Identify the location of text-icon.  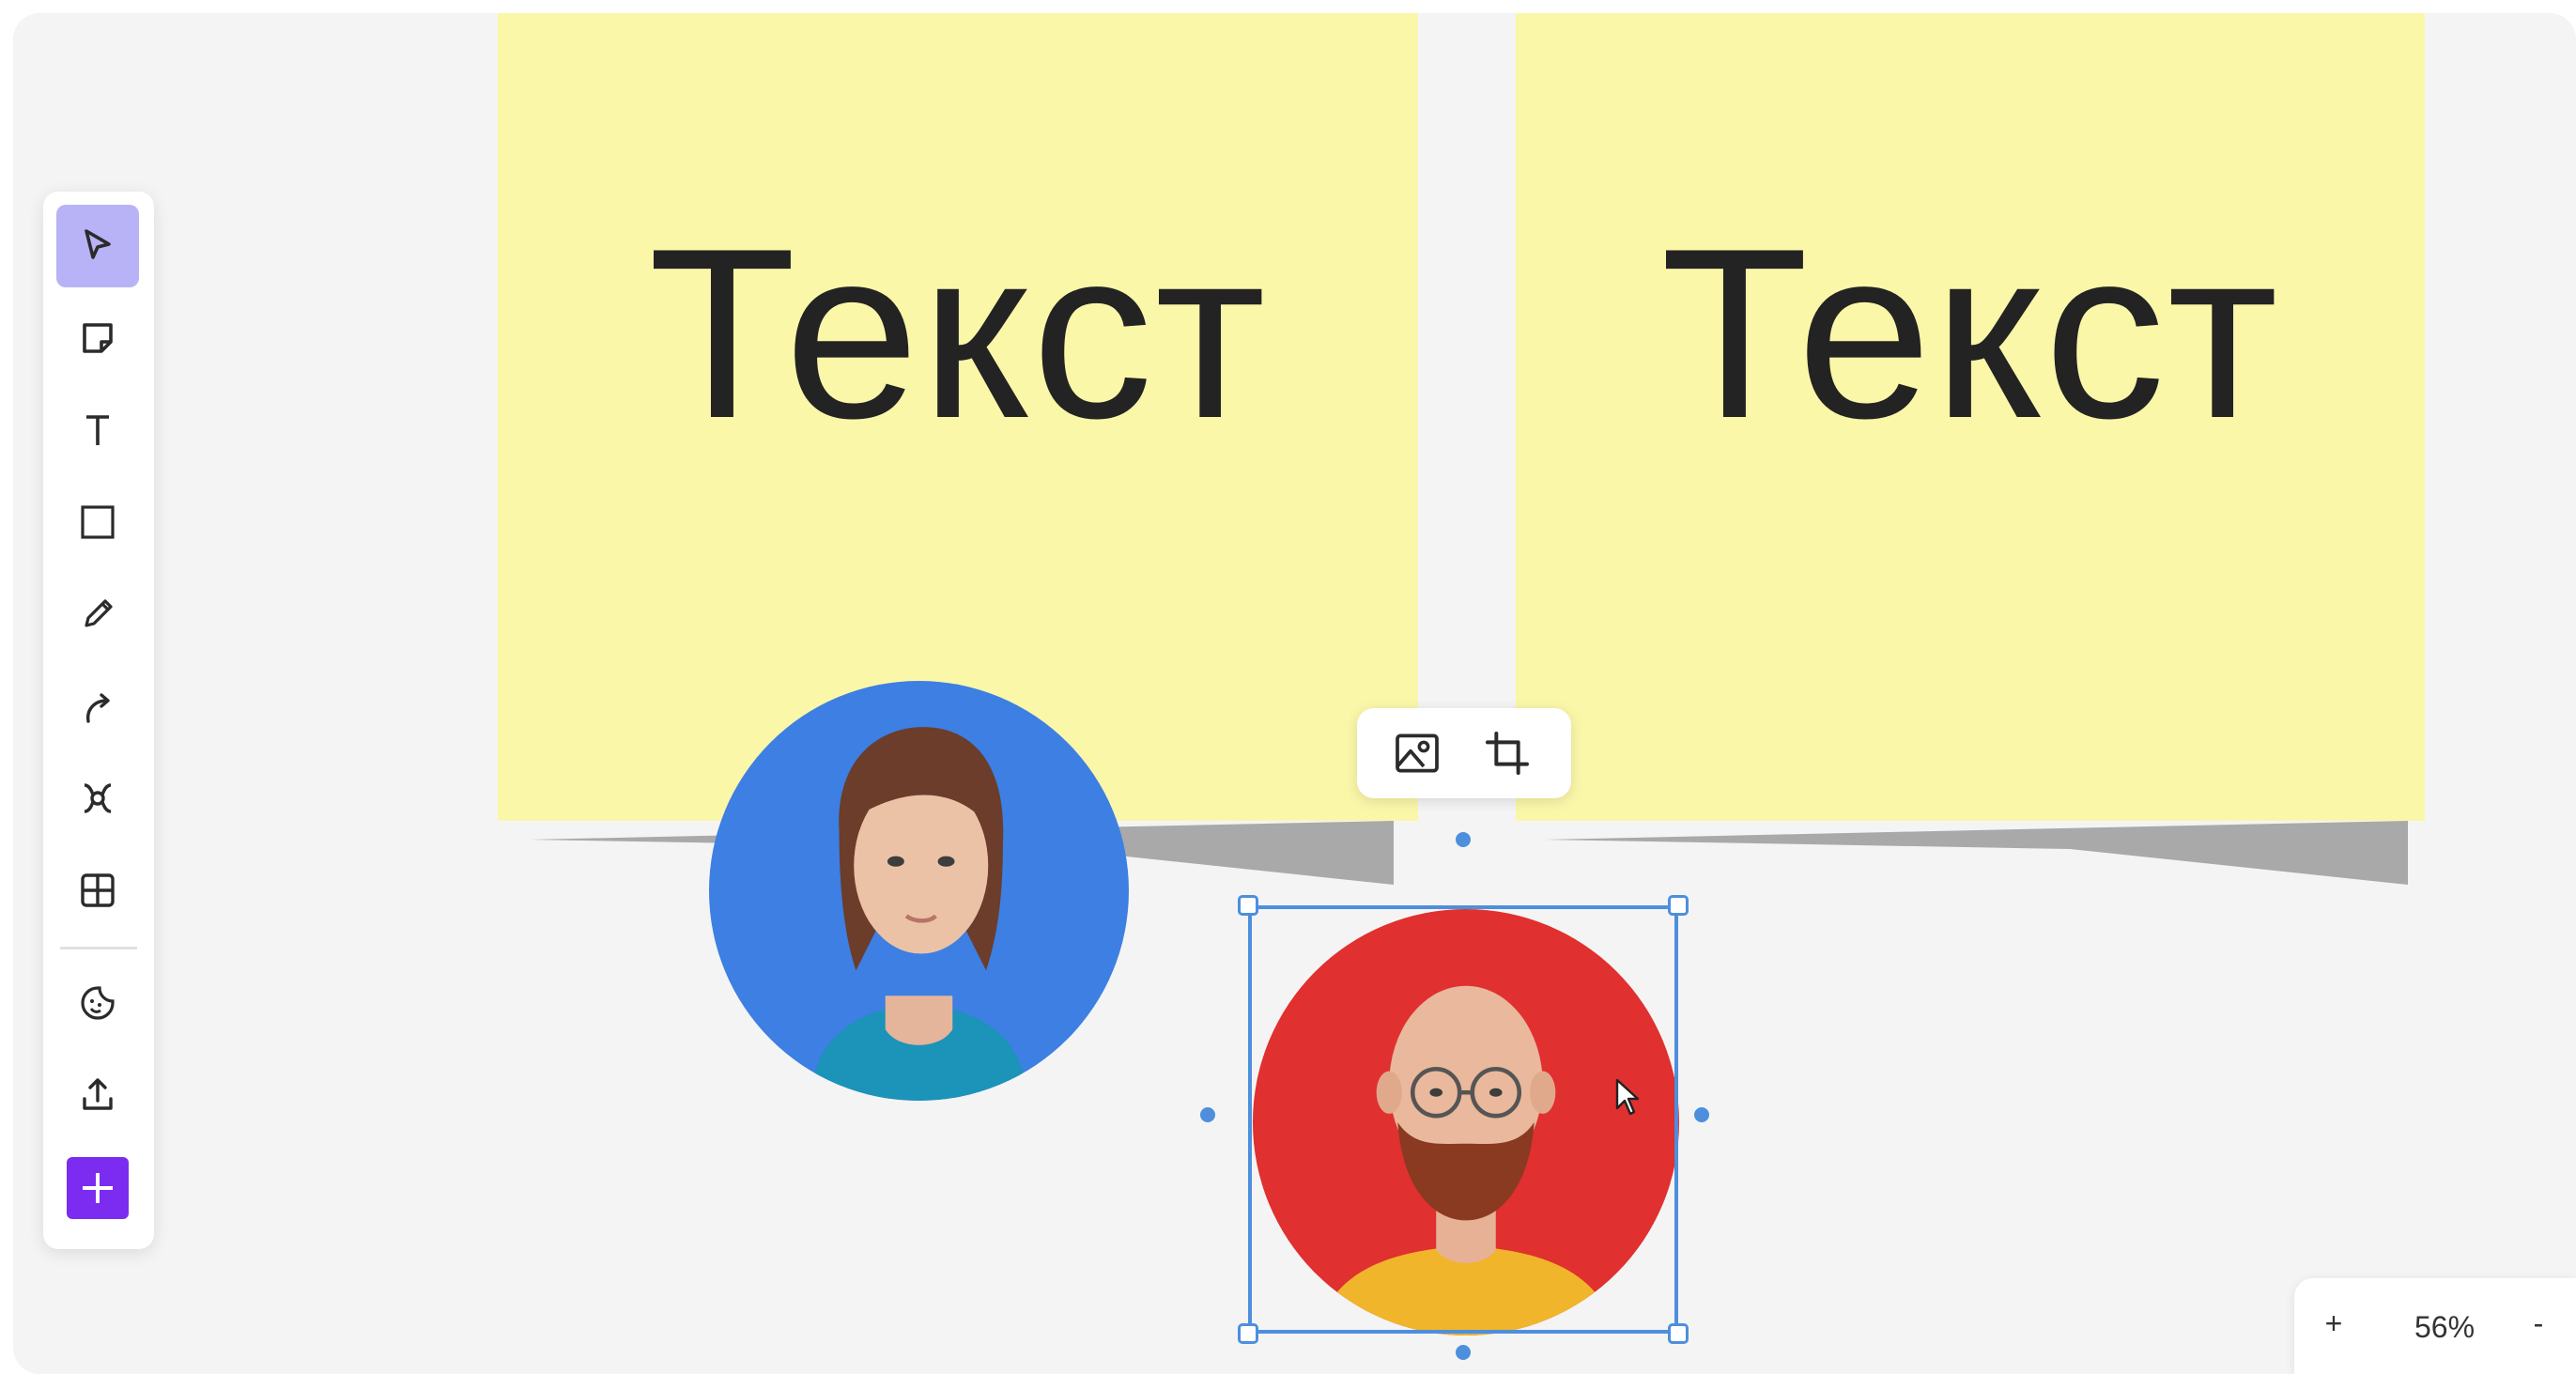
(97, 430).